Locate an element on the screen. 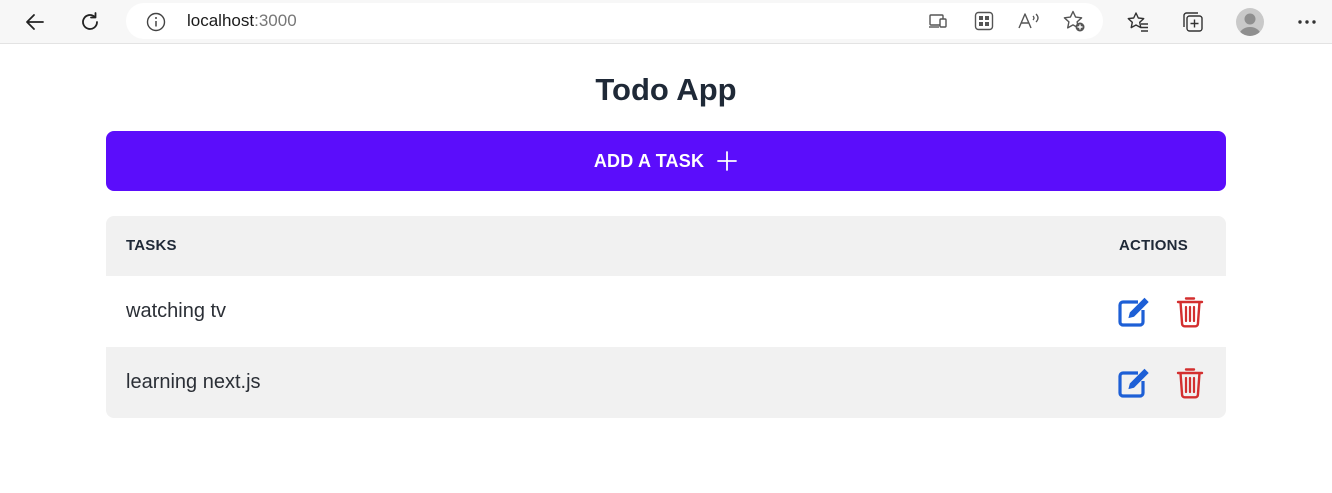 Image resolution: width=1332 pixels, height=493 pixels. cast-icon is located at coordinates (938, 21).